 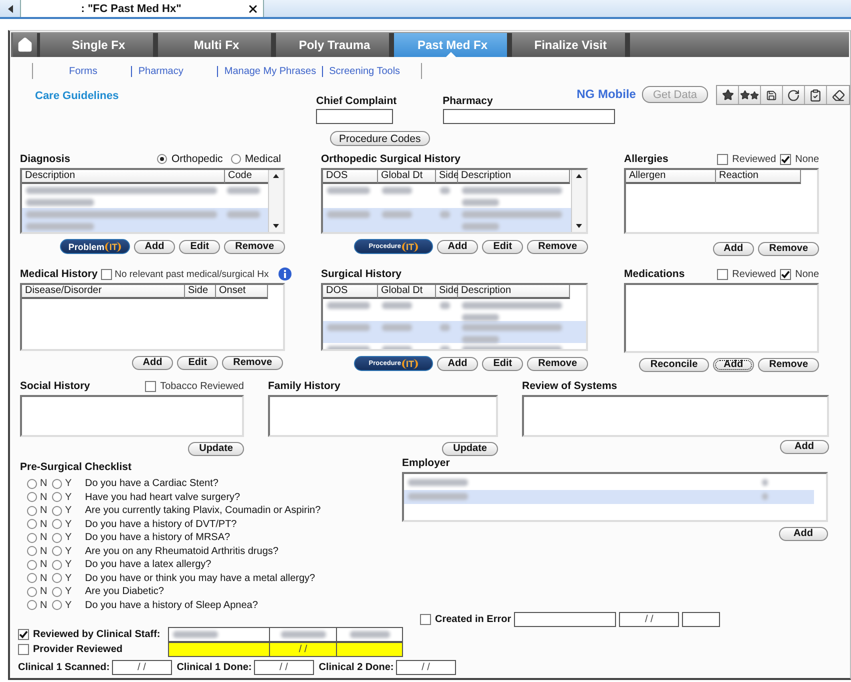 I want to click on nav-link: Screening Tools, so click(x=364, y=71).